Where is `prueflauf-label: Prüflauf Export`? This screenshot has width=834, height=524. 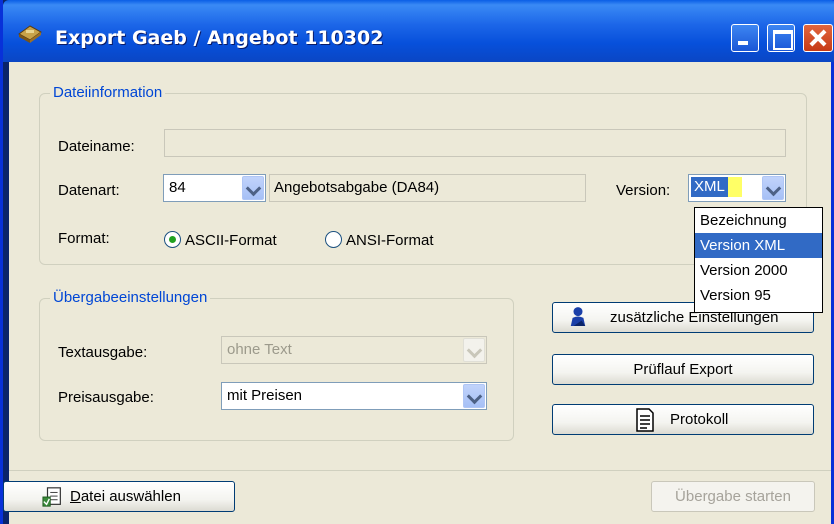 prueflauf-label: Prüflauf Export is located at coordinates (683, 369).